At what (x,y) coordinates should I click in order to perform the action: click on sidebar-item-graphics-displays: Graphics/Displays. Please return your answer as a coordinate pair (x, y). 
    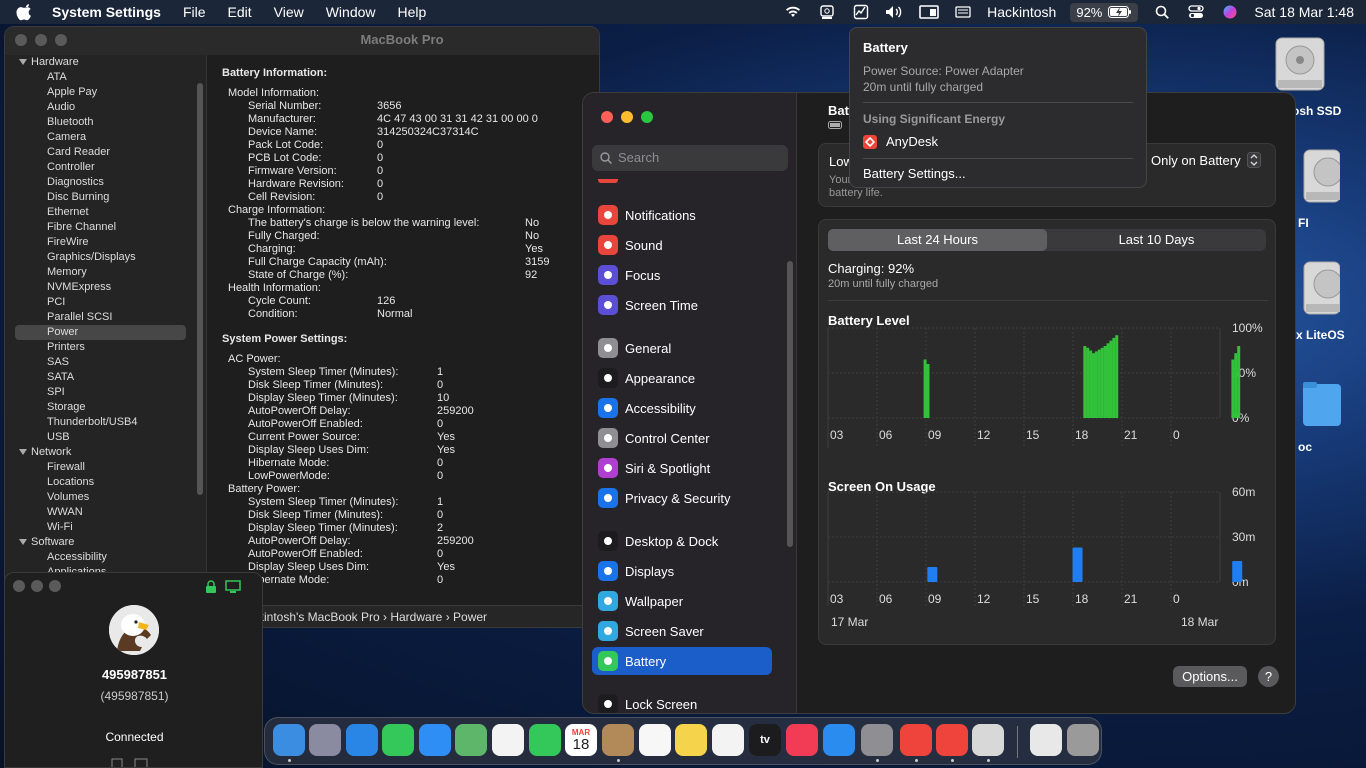
    Looking at the image, I should click on (105, 257).